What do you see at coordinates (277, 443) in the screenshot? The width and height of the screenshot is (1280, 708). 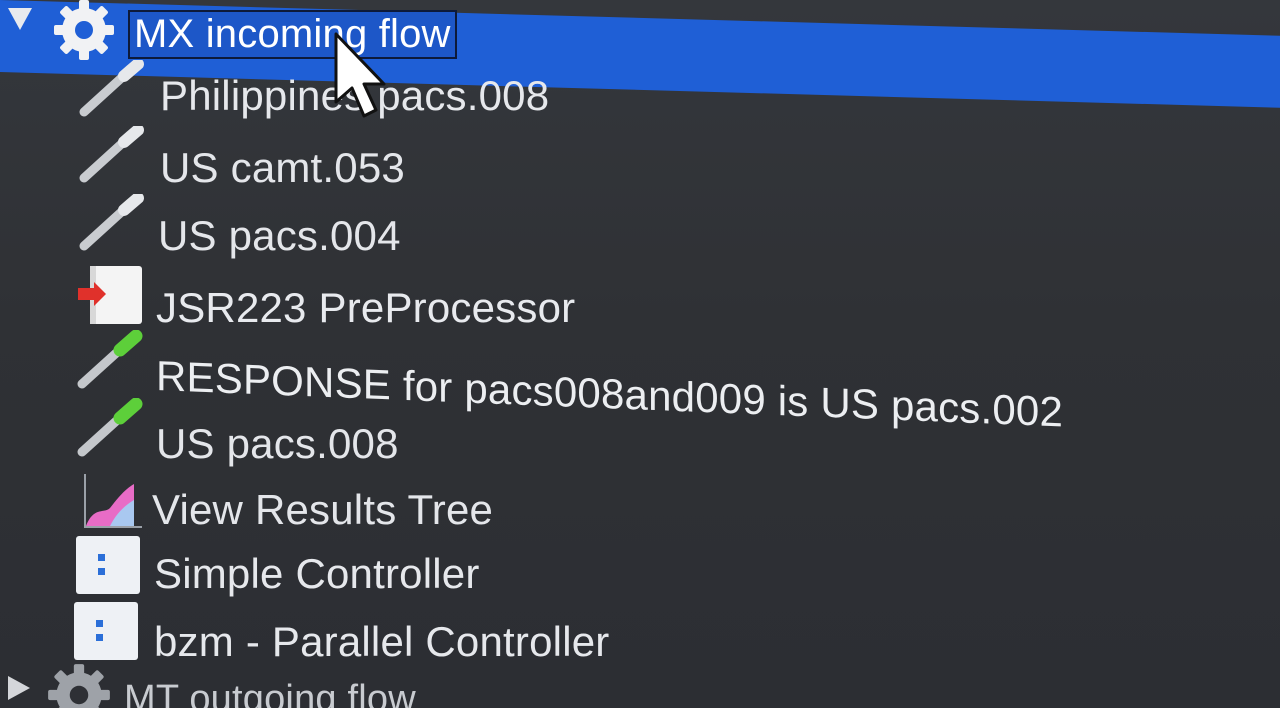 I see `tree-node-label: US pacs.008` at bounding box center [277, 443].